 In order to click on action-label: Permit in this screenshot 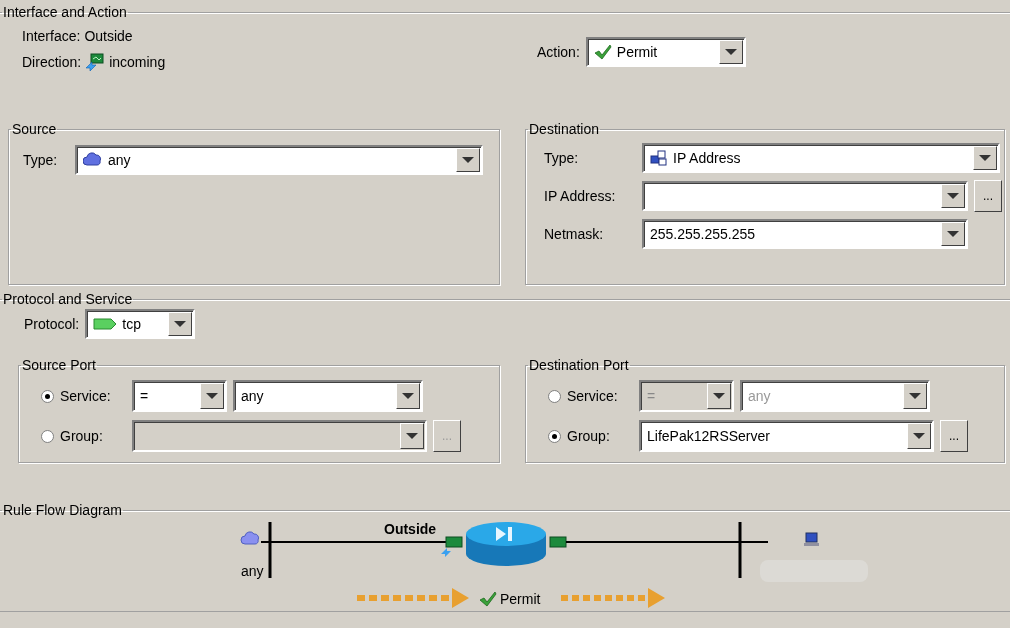, I will do `click(520, 599)`.